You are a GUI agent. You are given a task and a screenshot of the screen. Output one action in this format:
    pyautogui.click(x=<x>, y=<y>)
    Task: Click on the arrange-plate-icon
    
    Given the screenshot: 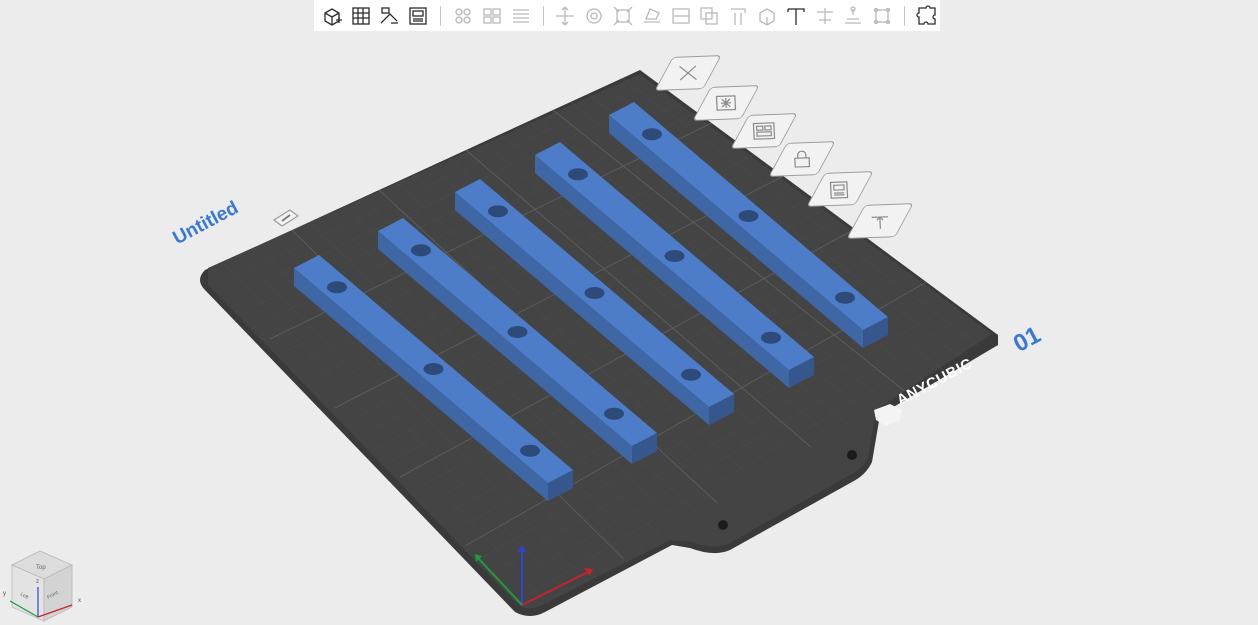 What is the action you would take?
    pyautogui.click(x=764, y=131)
    